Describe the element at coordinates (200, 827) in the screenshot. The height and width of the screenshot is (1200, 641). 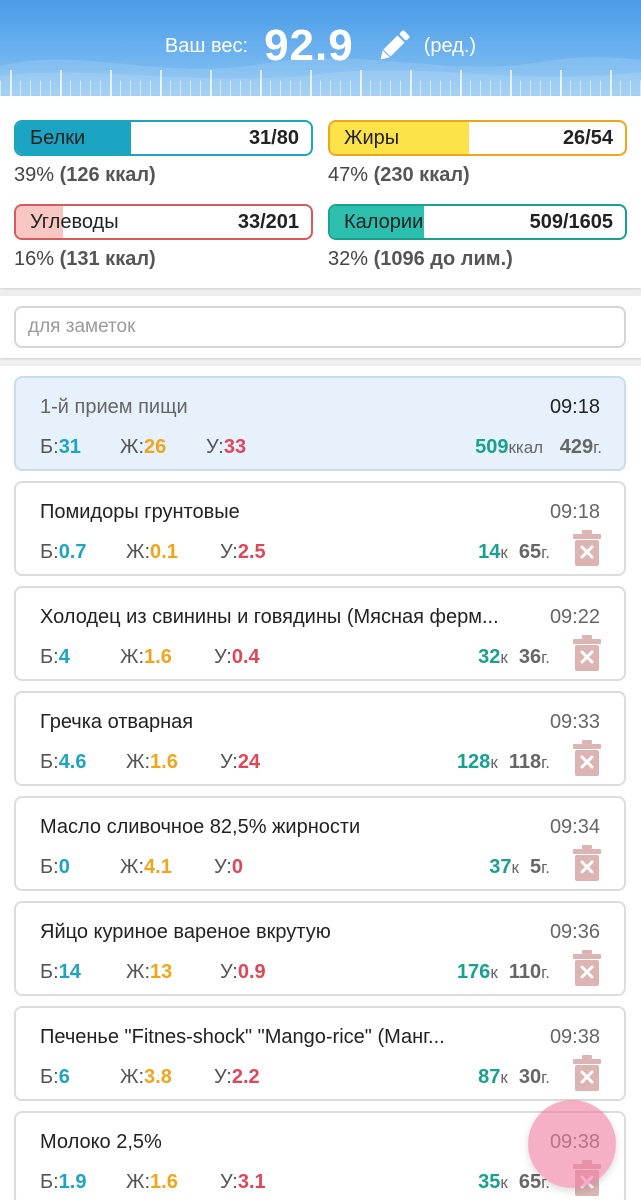
I see `food-title: Масло сливочное 82,5% жирности` at that location.